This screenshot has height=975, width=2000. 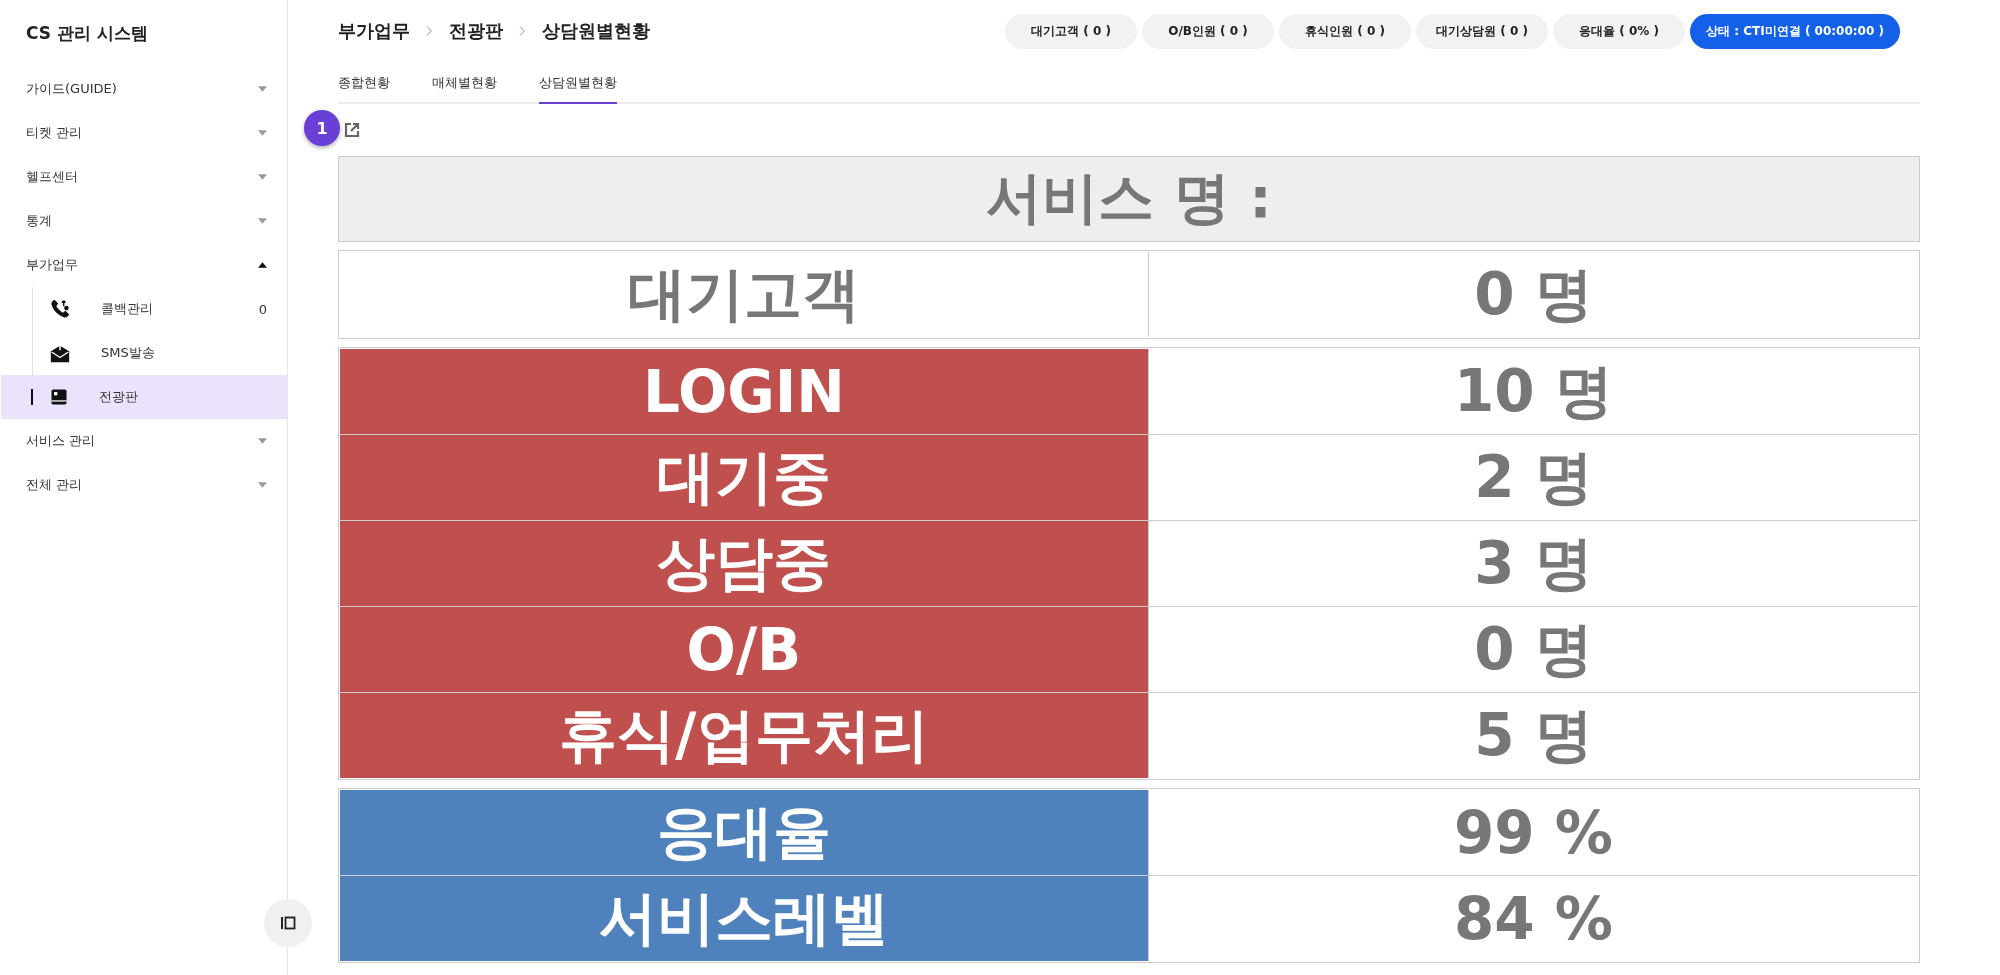 I want to click on app-title: CS 관리 시스템, so click(x=87, y=33).